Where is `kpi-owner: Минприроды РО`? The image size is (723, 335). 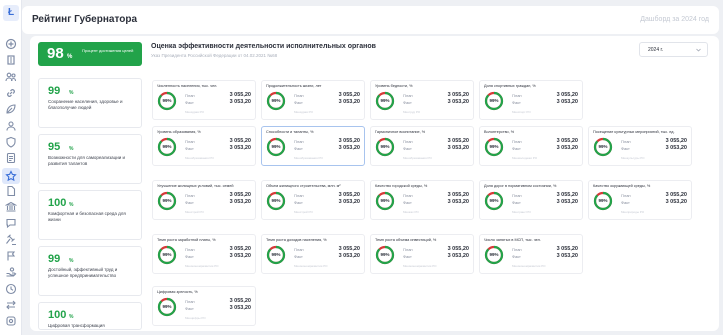 kpi-owner: Минприроды РО is located at coordinates (633, 212).